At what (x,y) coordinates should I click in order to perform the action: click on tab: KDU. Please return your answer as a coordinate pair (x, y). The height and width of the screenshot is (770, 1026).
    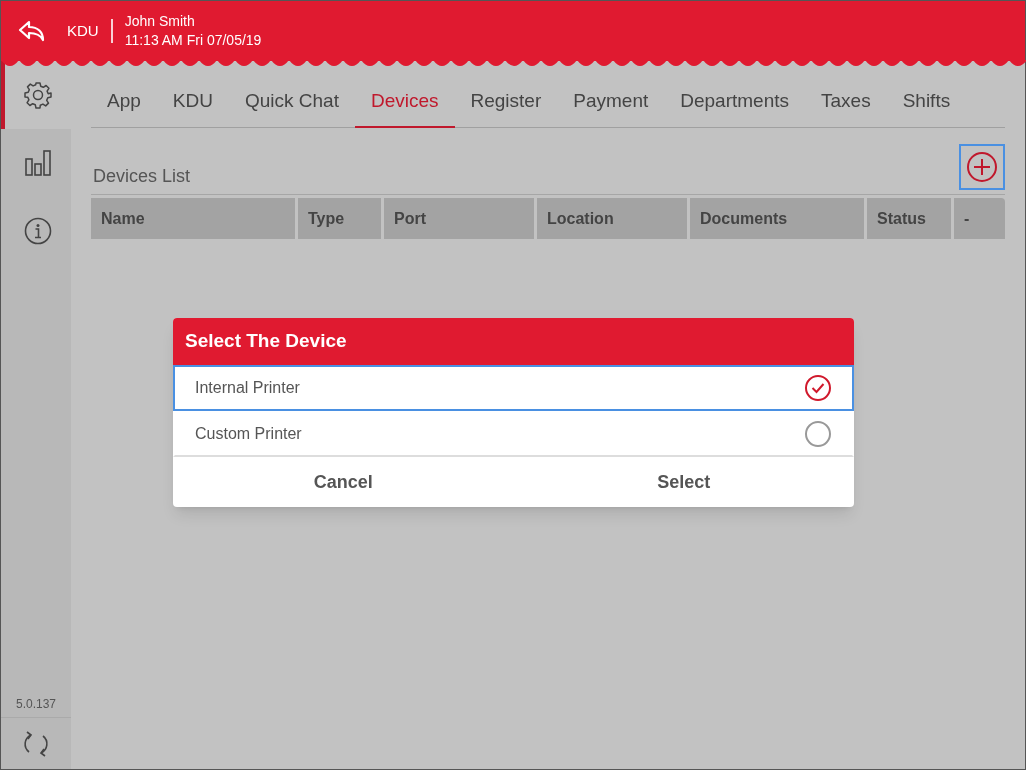
    Looking at the image, I should click on (192, 98).